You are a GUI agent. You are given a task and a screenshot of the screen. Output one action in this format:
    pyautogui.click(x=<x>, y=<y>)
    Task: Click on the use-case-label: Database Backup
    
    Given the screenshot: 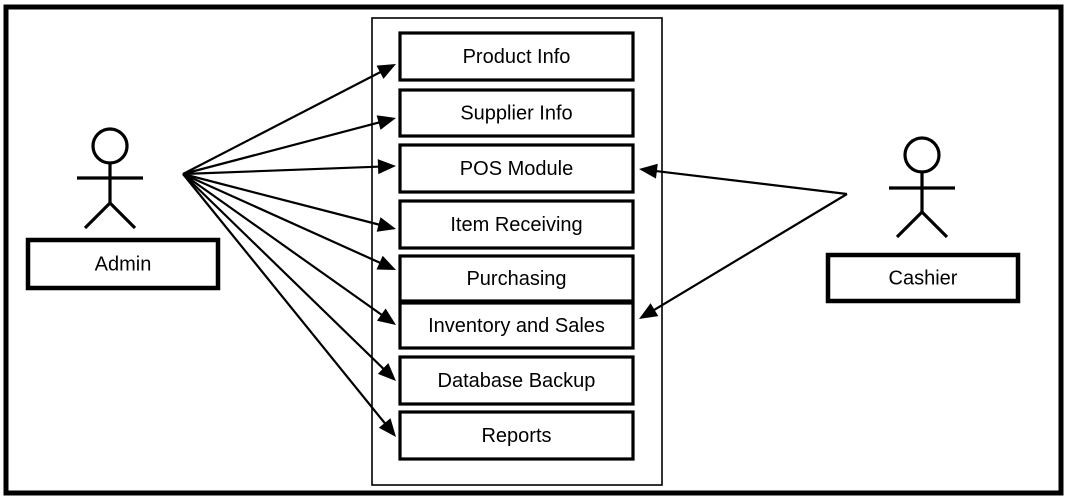 What is the action you would take?
    pyautogui.click(x=517, y=381)
    